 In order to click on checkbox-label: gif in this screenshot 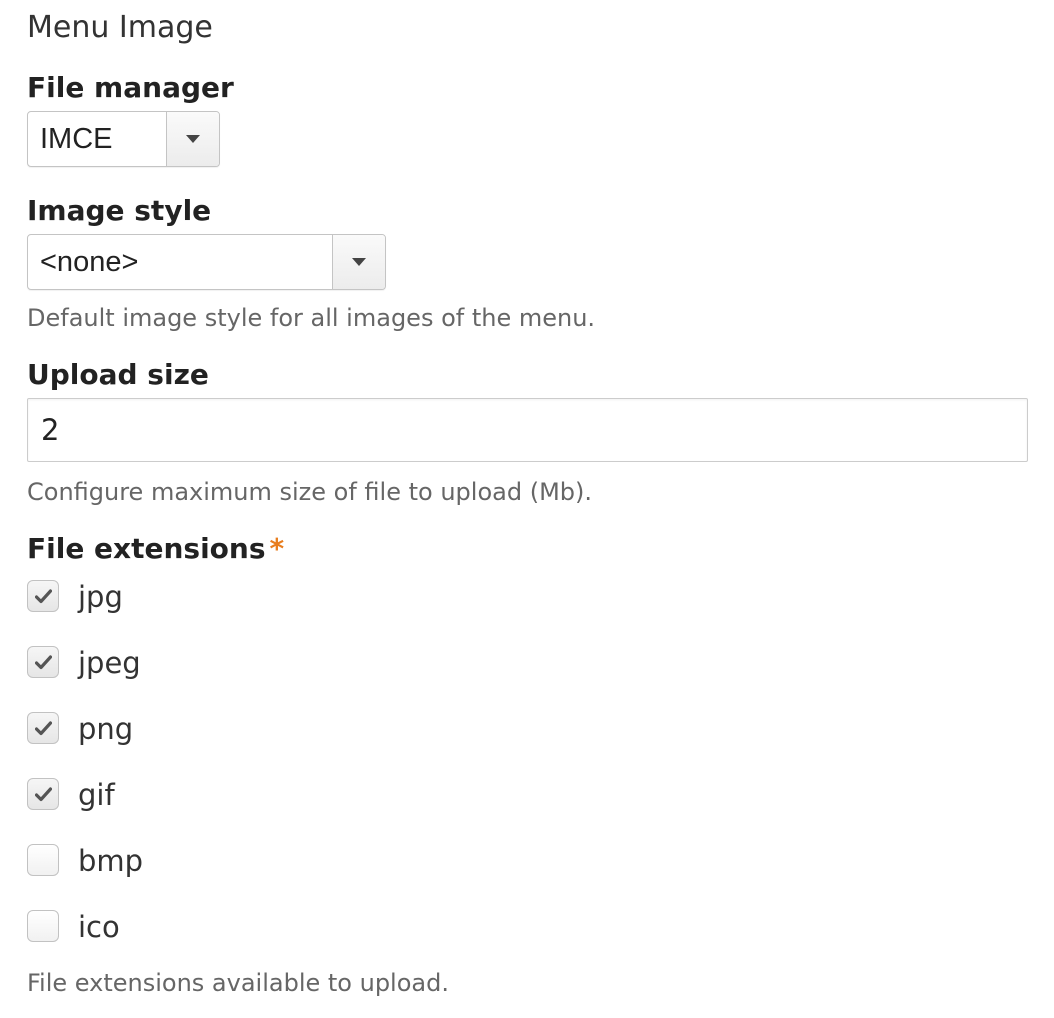, I will do `click(96, 795)`.